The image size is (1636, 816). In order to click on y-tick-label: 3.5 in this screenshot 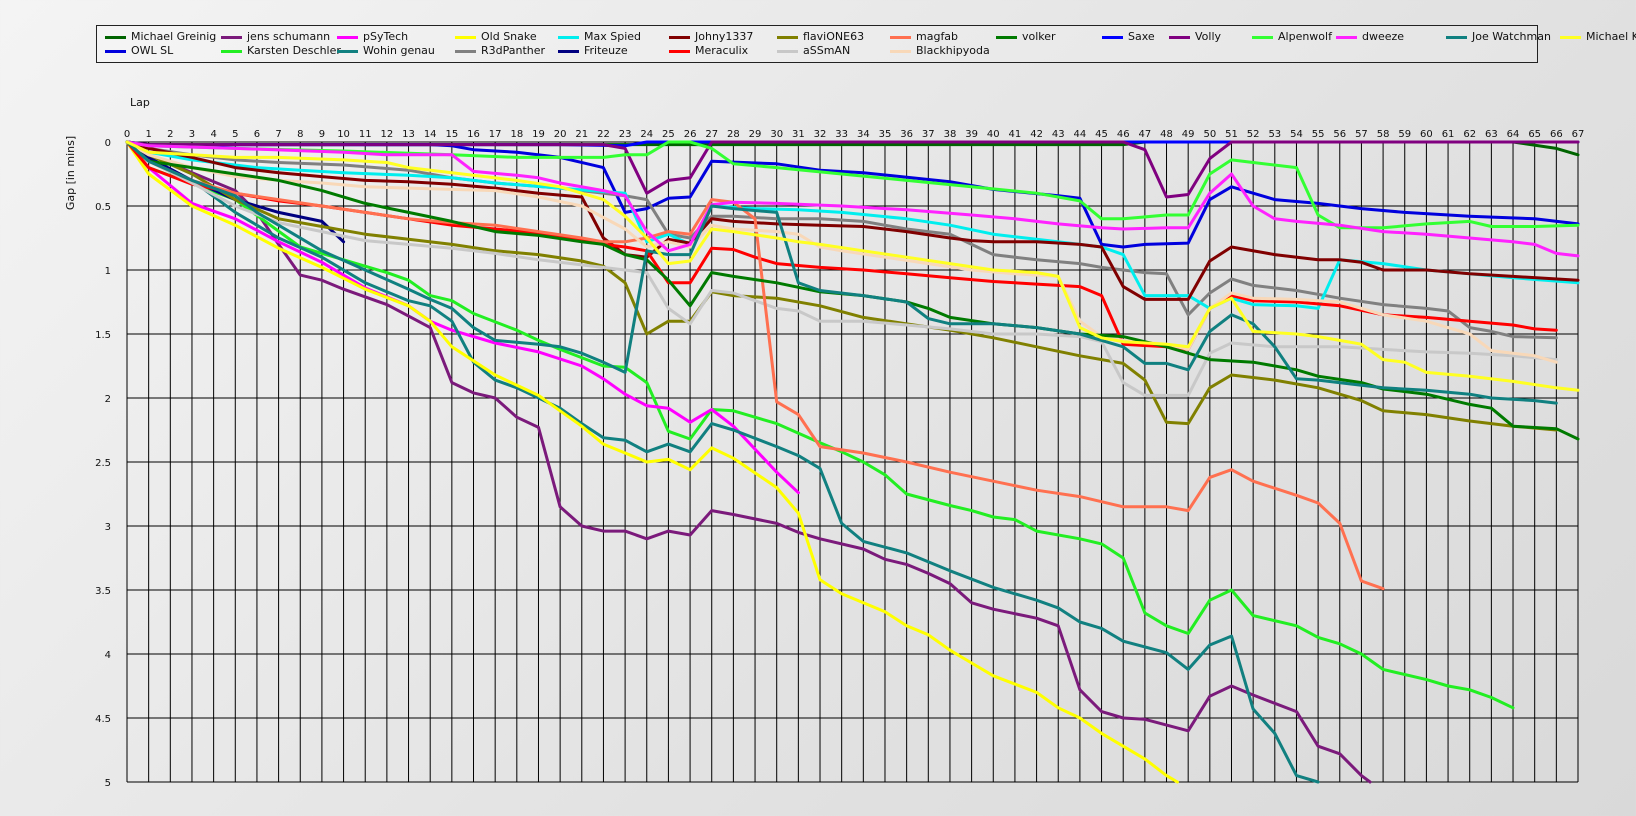, I will do `click(103, 591)`.